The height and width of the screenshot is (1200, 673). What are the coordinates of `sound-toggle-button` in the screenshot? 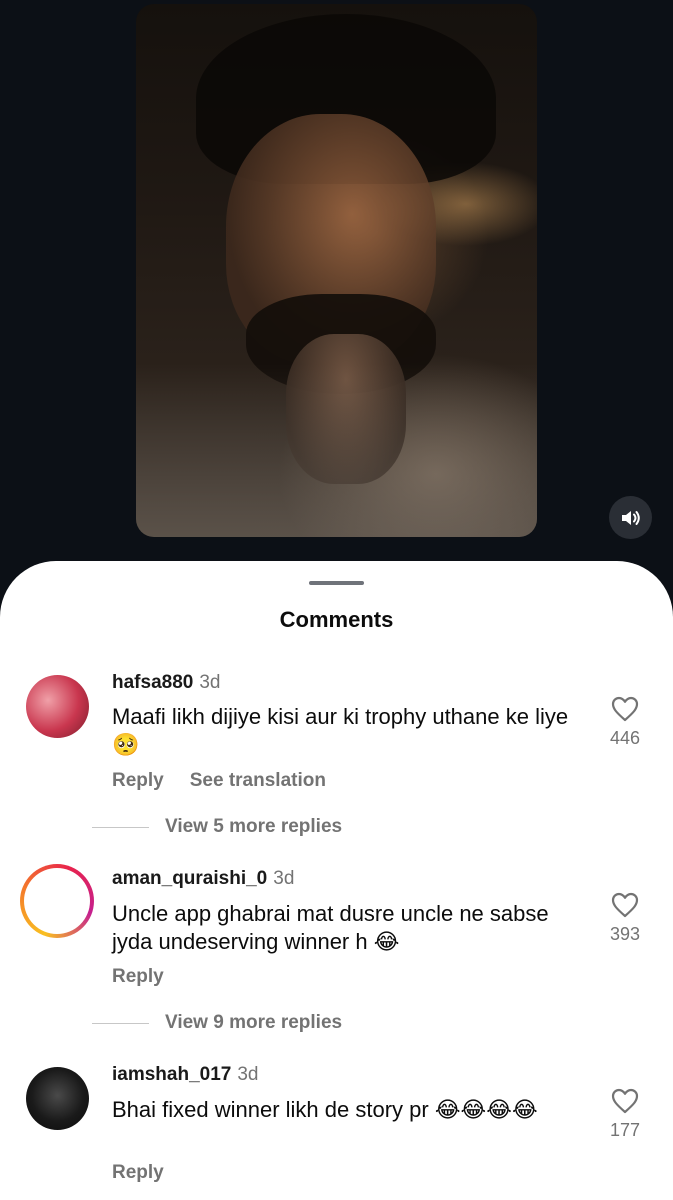 It's located at (630, 517).